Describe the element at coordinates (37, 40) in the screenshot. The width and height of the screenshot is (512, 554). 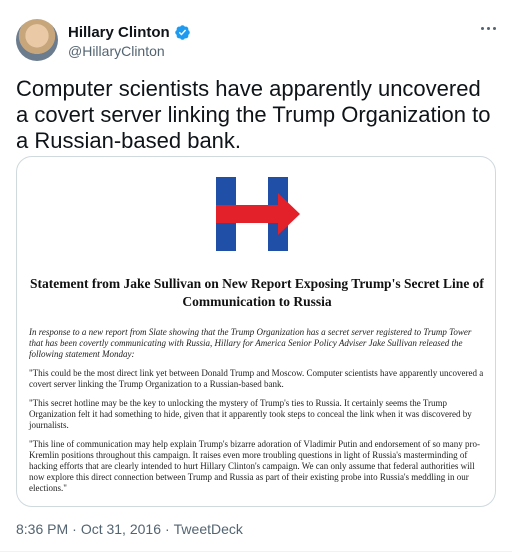
I see `avatar` at that location.